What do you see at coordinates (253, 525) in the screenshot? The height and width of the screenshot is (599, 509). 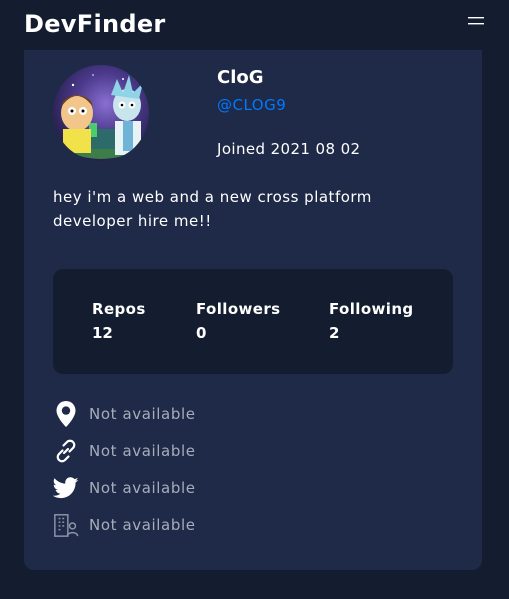 I see `company-row: Not available` at bounding box center [253, 525].